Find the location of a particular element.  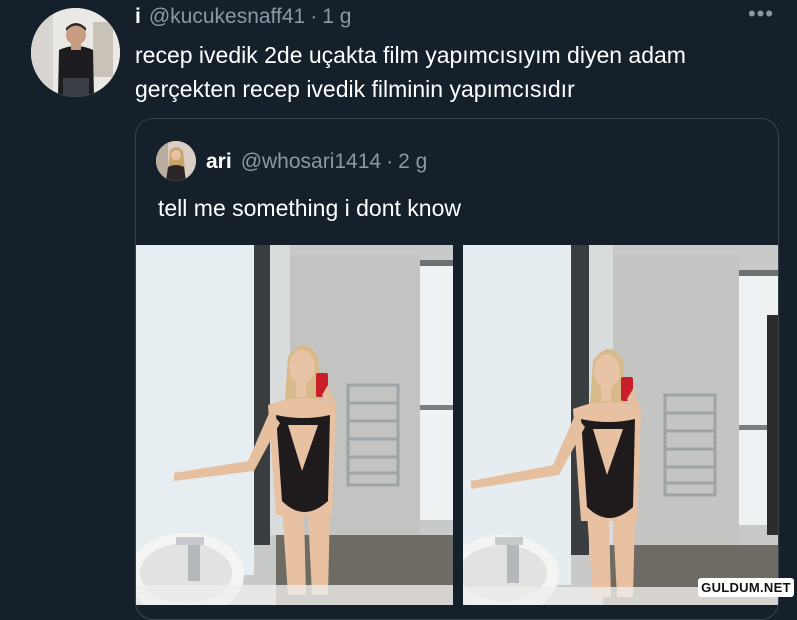

quoted-author-name: ari is located at coordinates (219, 162).